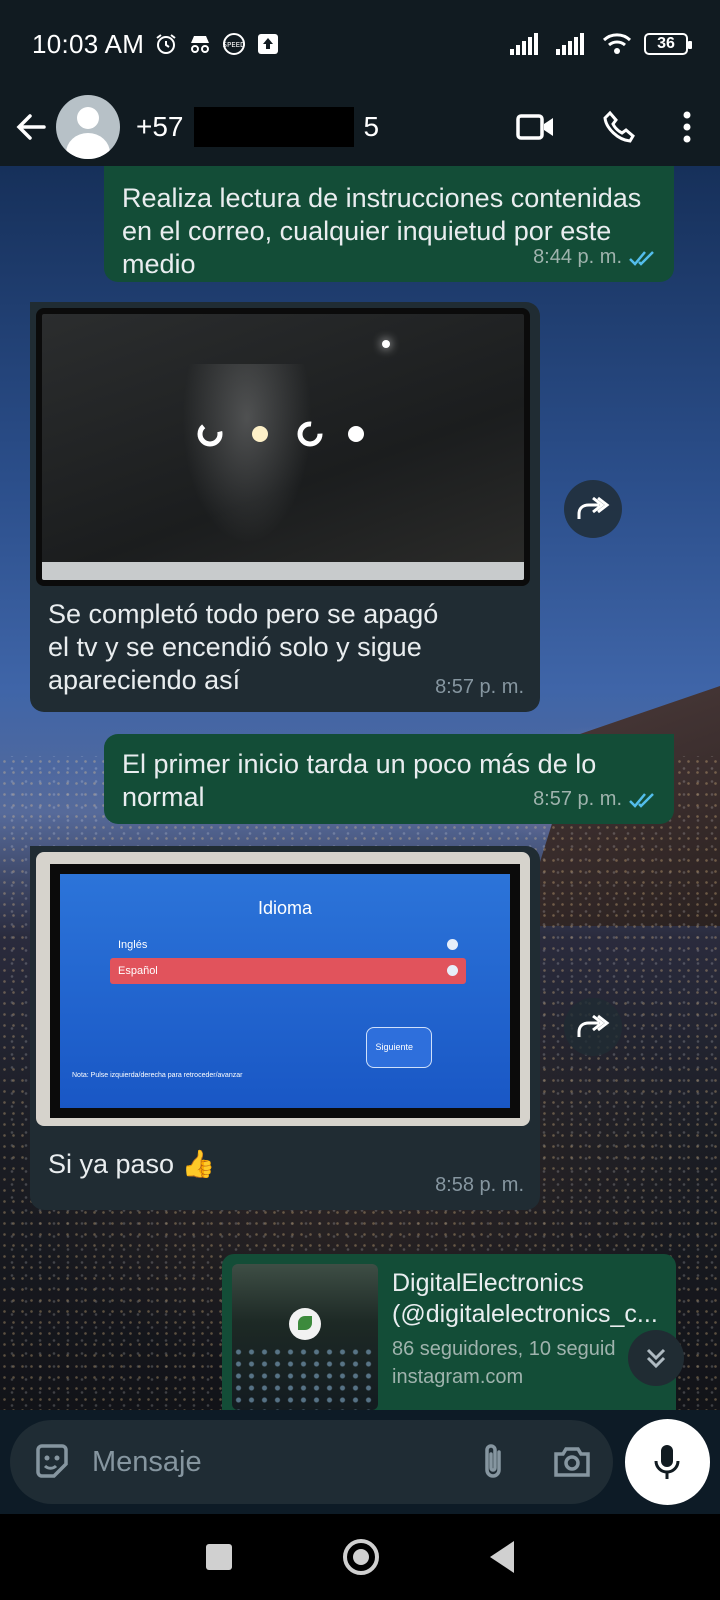 The width and height of the screenshot is (720, 1600). I want to click on contact-suffix: 5, so click(371, 126).